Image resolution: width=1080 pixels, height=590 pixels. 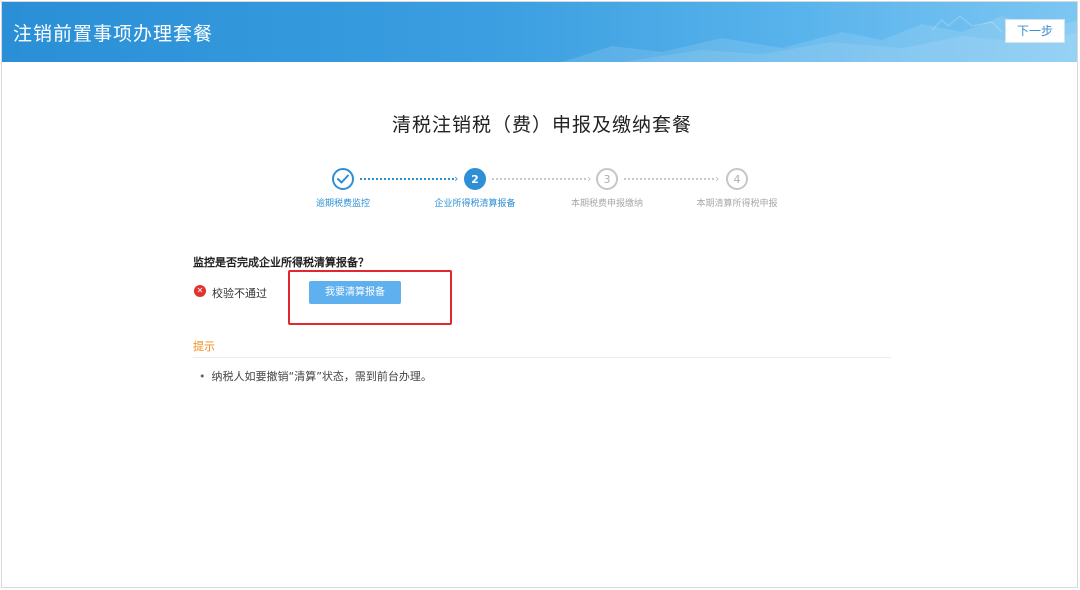 I want to click on check-icon, so click(x=343, y=179).